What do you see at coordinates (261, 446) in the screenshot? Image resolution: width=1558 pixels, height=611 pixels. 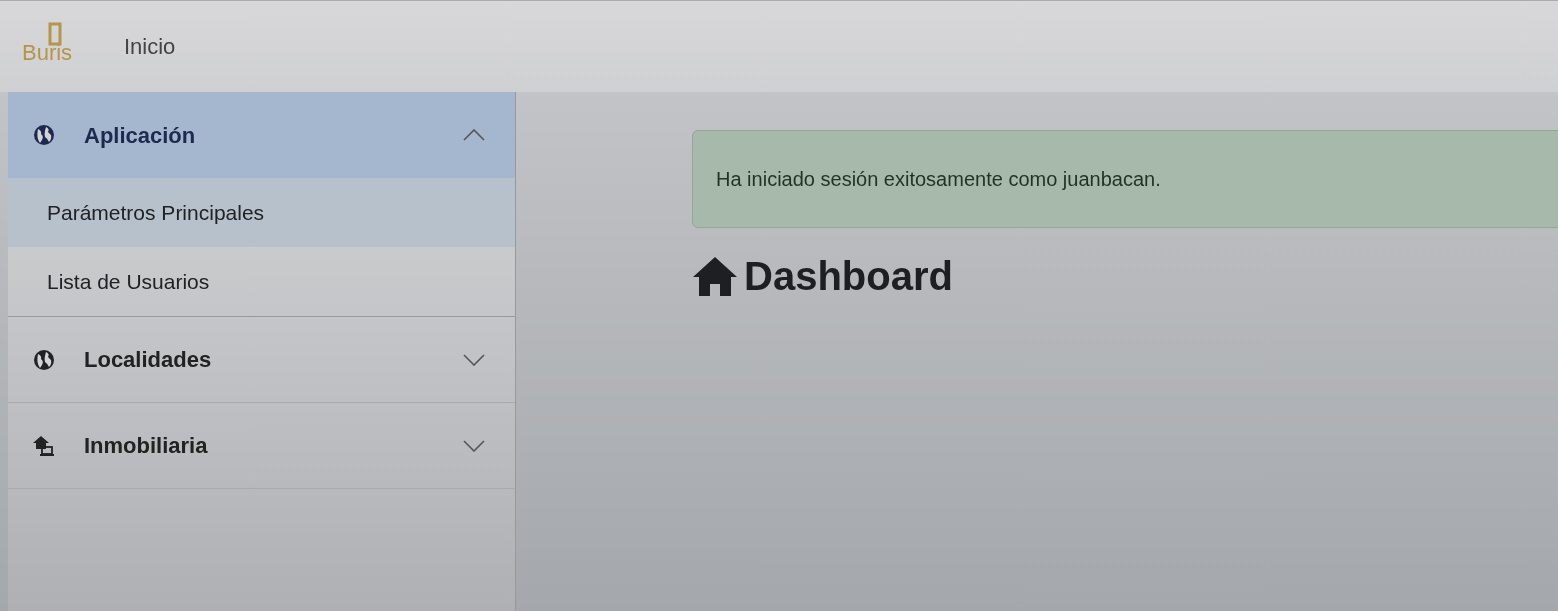 I see `accordion-header: Inmobiliaria` at bounding box center [261, 446].